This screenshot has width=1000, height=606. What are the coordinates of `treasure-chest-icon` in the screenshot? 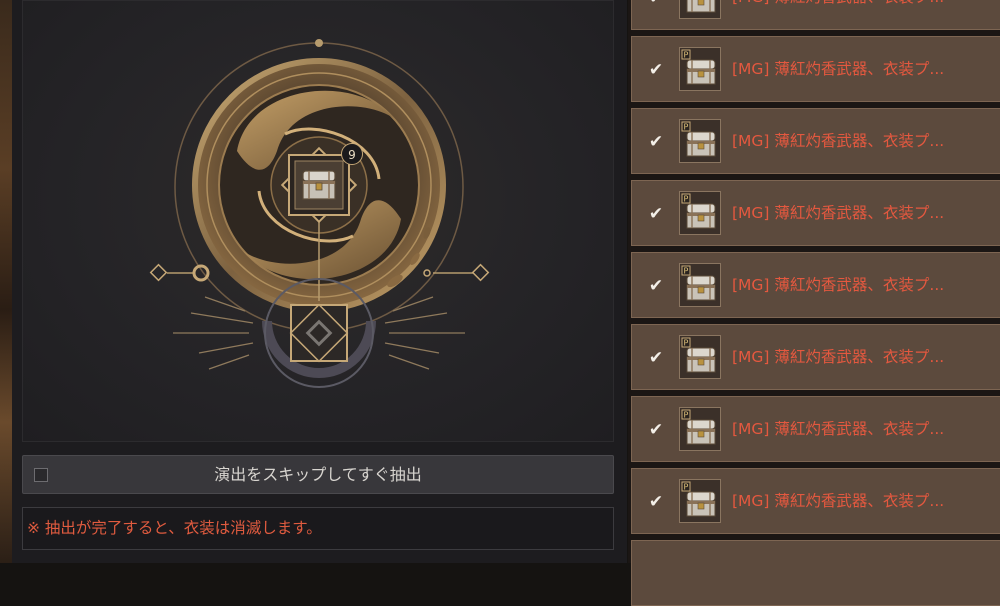 It's located at (319, 185).